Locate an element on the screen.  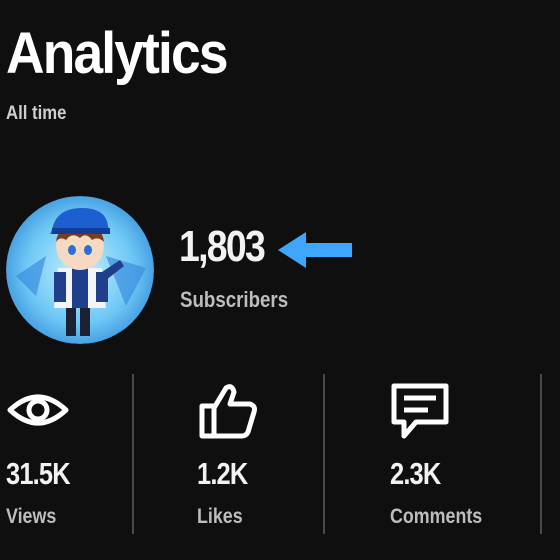
page-title: Analytics is located at coordinates (117, 53).